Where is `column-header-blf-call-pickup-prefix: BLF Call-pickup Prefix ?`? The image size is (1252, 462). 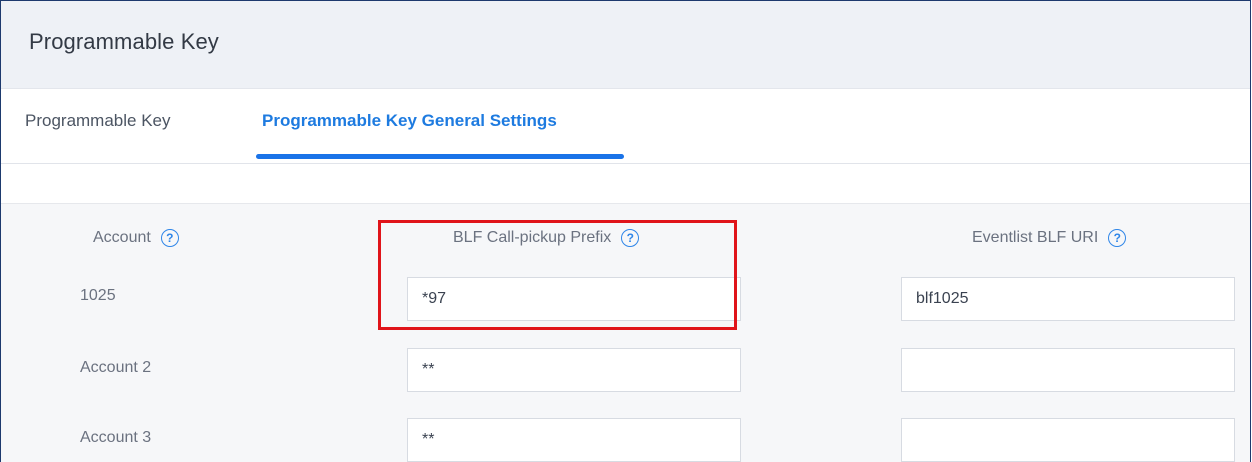
column-header-blf-call-pickup-prefix: BLF Call-pickup Prefix ? is located at coordinates (546, 238).